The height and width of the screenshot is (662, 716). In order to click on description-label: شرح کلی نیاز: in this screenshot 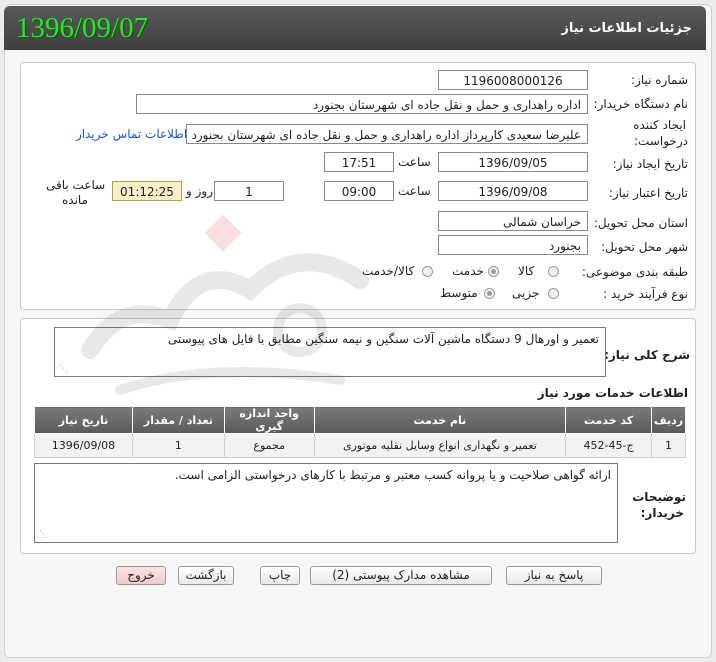, I will do `click(647, 355)`.